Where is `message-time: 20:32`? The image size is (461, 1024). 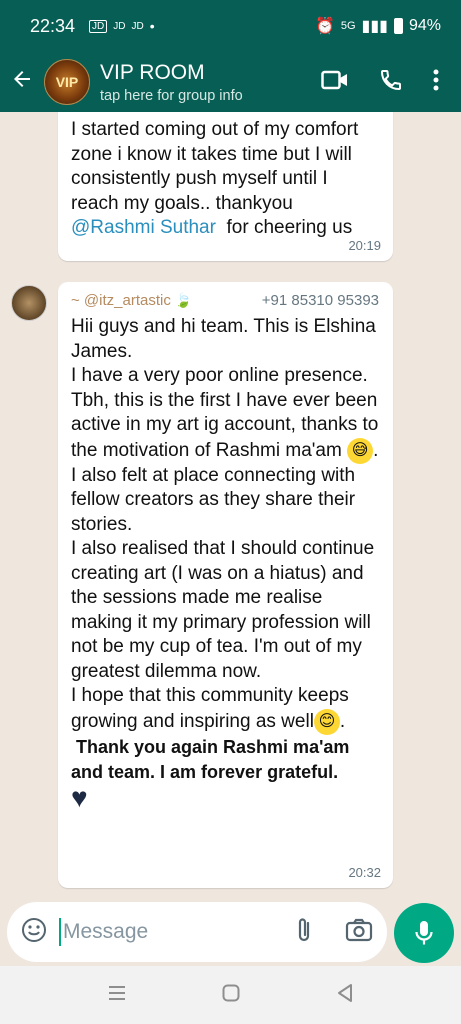 message-time: 20:32 is located at coordinates (364, 872).